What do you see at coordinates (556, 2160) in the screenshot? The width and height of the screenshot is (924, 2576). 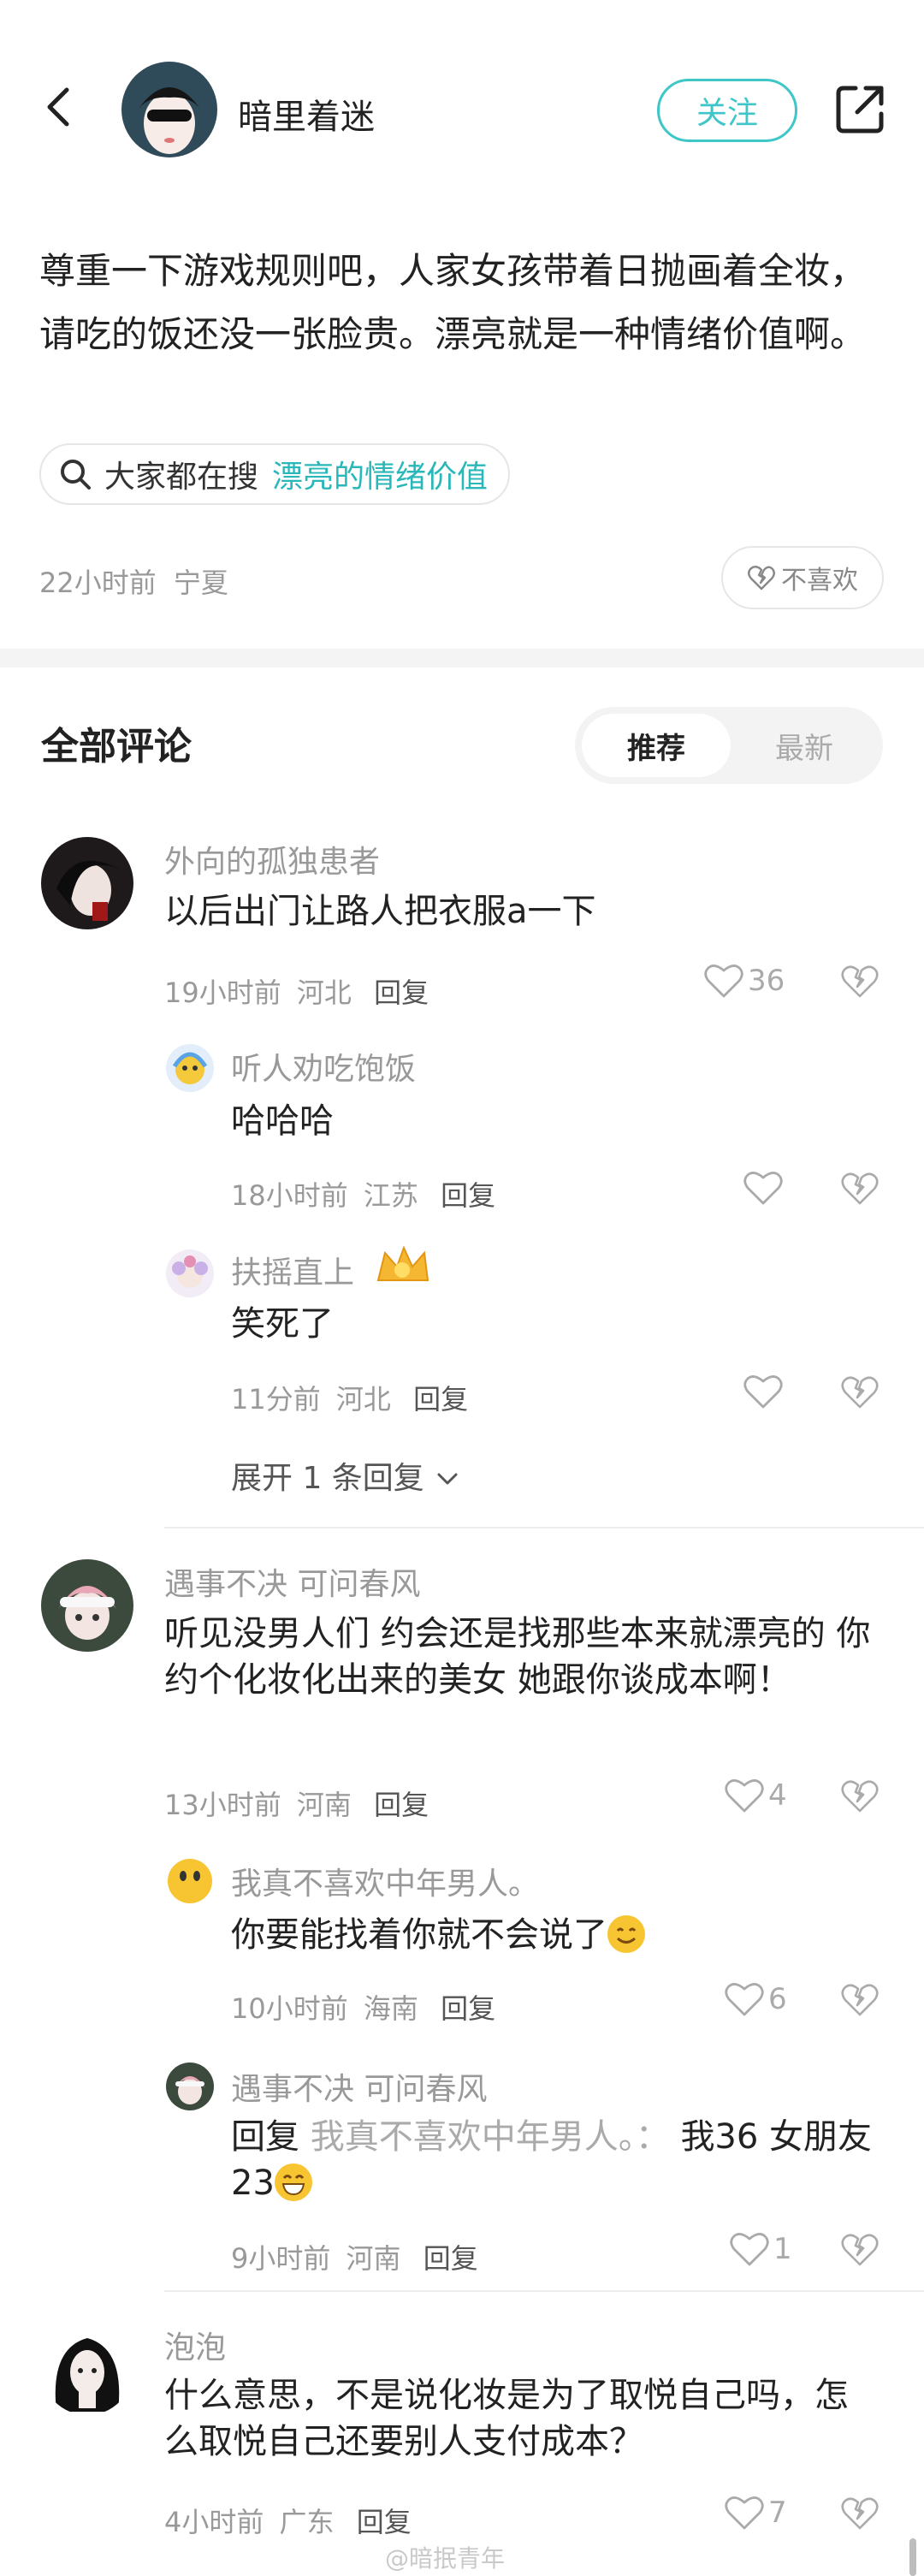 I see `reply-text: 回复 我真不喜欢中年男人。： 我36 女朋友23` at bounding box center [556, 2160].